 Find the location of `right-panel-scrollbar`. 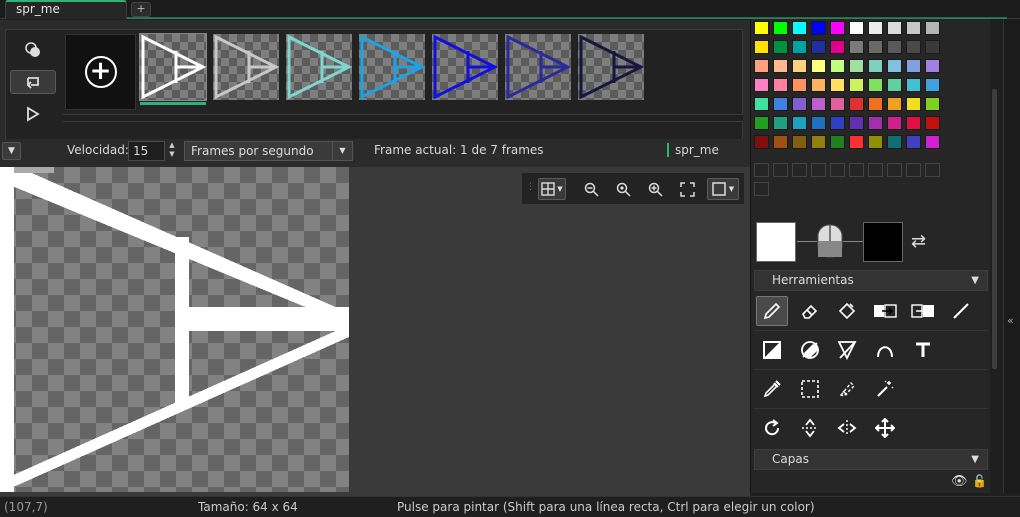

right-panel-scrollbar is located at coordinates (995, 256).